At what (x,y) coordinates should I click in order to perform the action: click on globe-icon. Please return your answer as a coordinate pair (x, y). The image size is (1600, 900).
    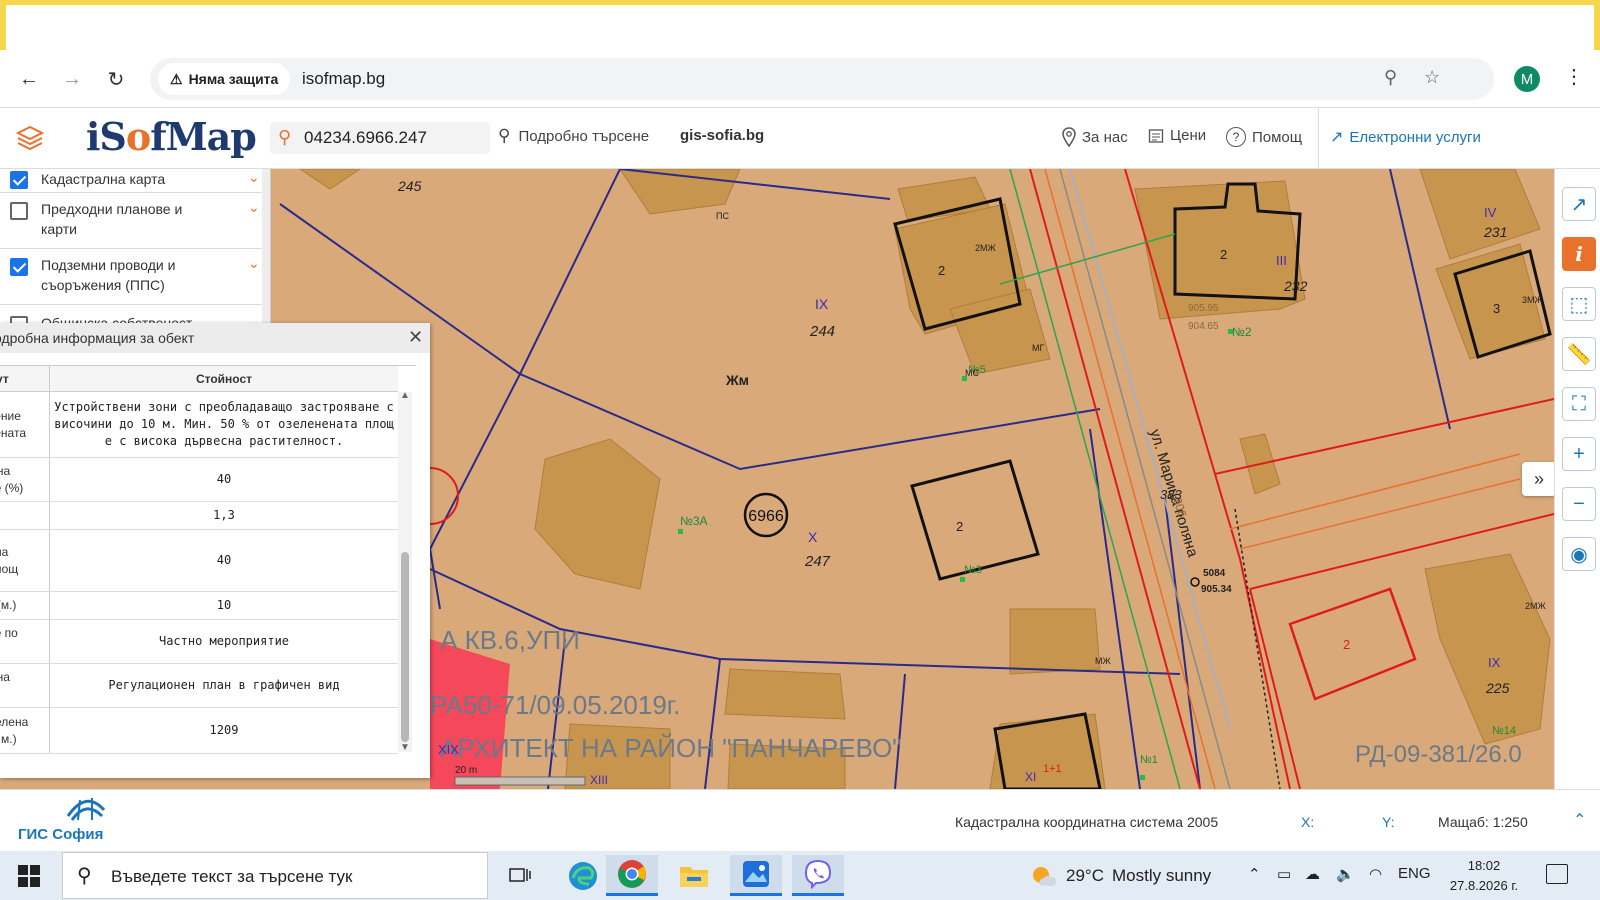
    Looking at the image, I should click on (86, 809).